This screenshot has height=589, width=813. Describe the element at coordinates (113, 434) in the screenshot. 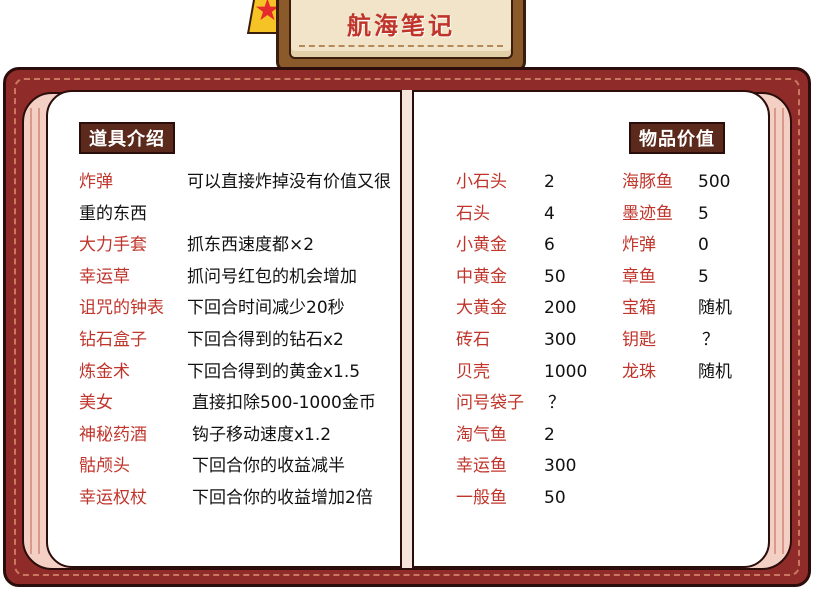

I see `item-name: 神秘药酒` at that location.